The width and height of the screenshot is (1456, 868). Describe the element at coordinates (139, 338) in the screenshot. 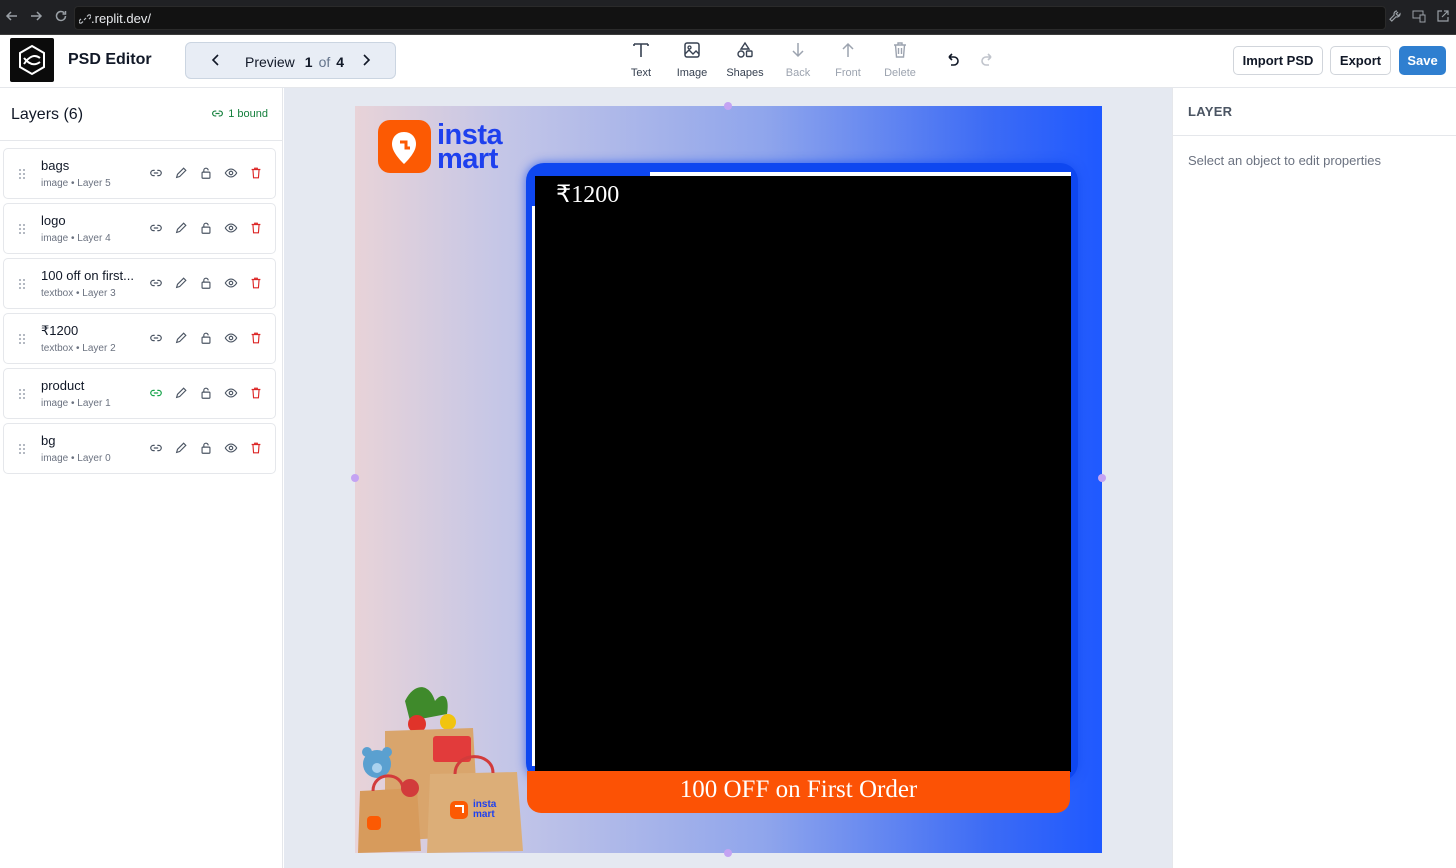

I see `layer-item: ₹1200 textbox • Layer 2` at that location.